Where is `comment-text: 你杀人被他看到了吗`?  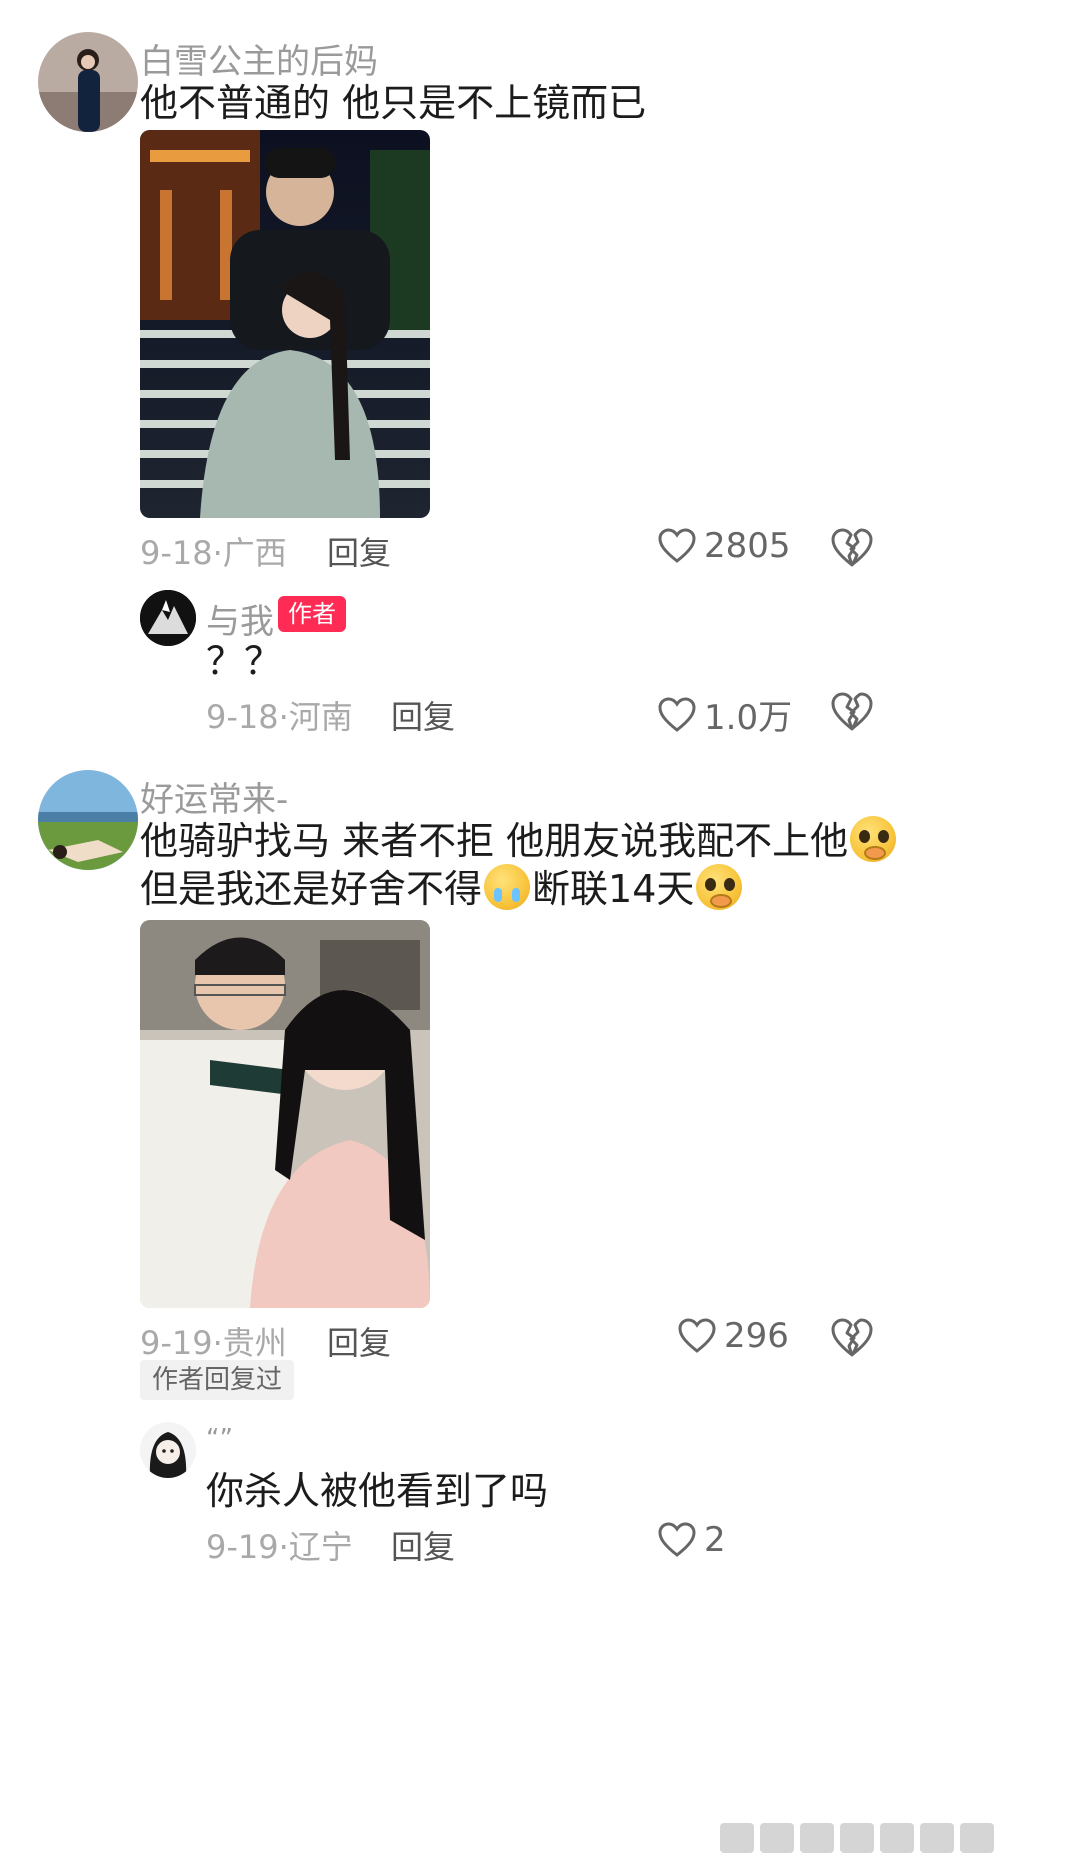
comment-text: 你杀人被他看到了吗 is located at coordinates (377, 1491).